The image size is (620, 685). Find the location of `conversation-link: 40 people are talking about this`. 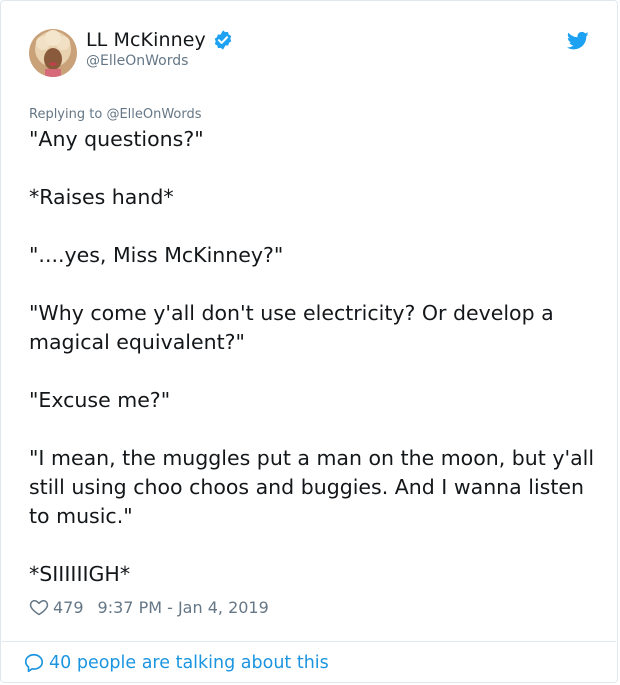

conversation-link: 40 people are talking about this is located at coordinates (176, 663).